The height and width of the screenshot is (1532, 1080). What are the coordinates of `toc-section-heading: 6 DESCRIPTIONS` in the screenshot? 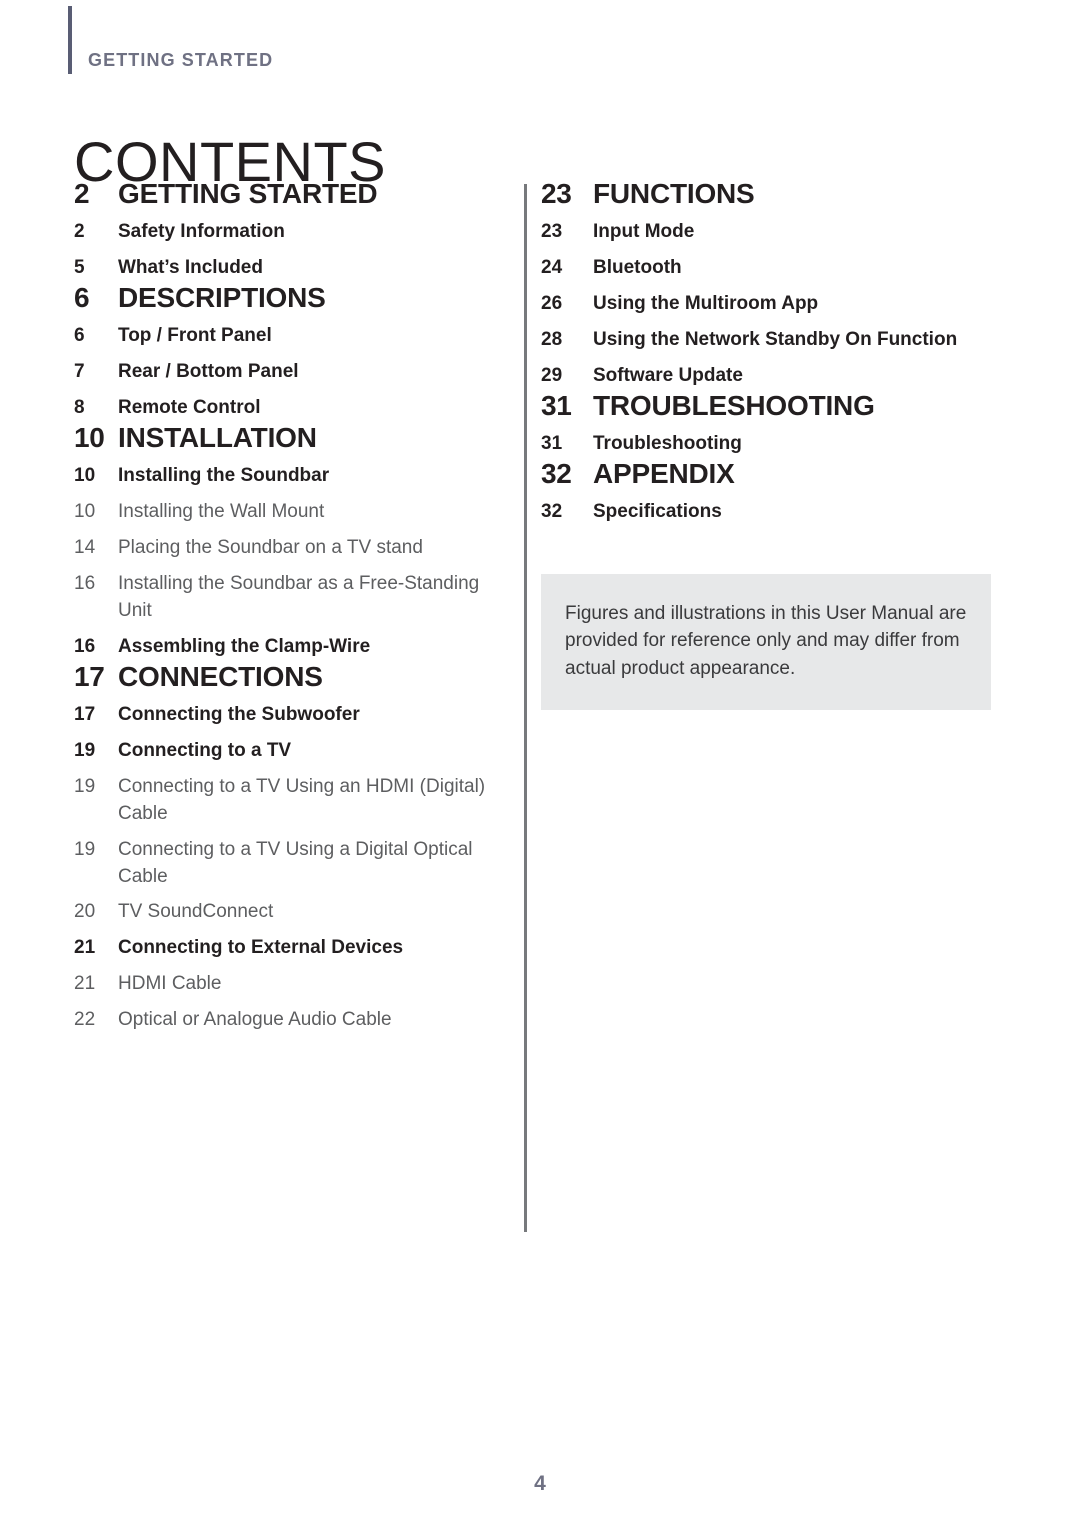 It's located at (284, 298).